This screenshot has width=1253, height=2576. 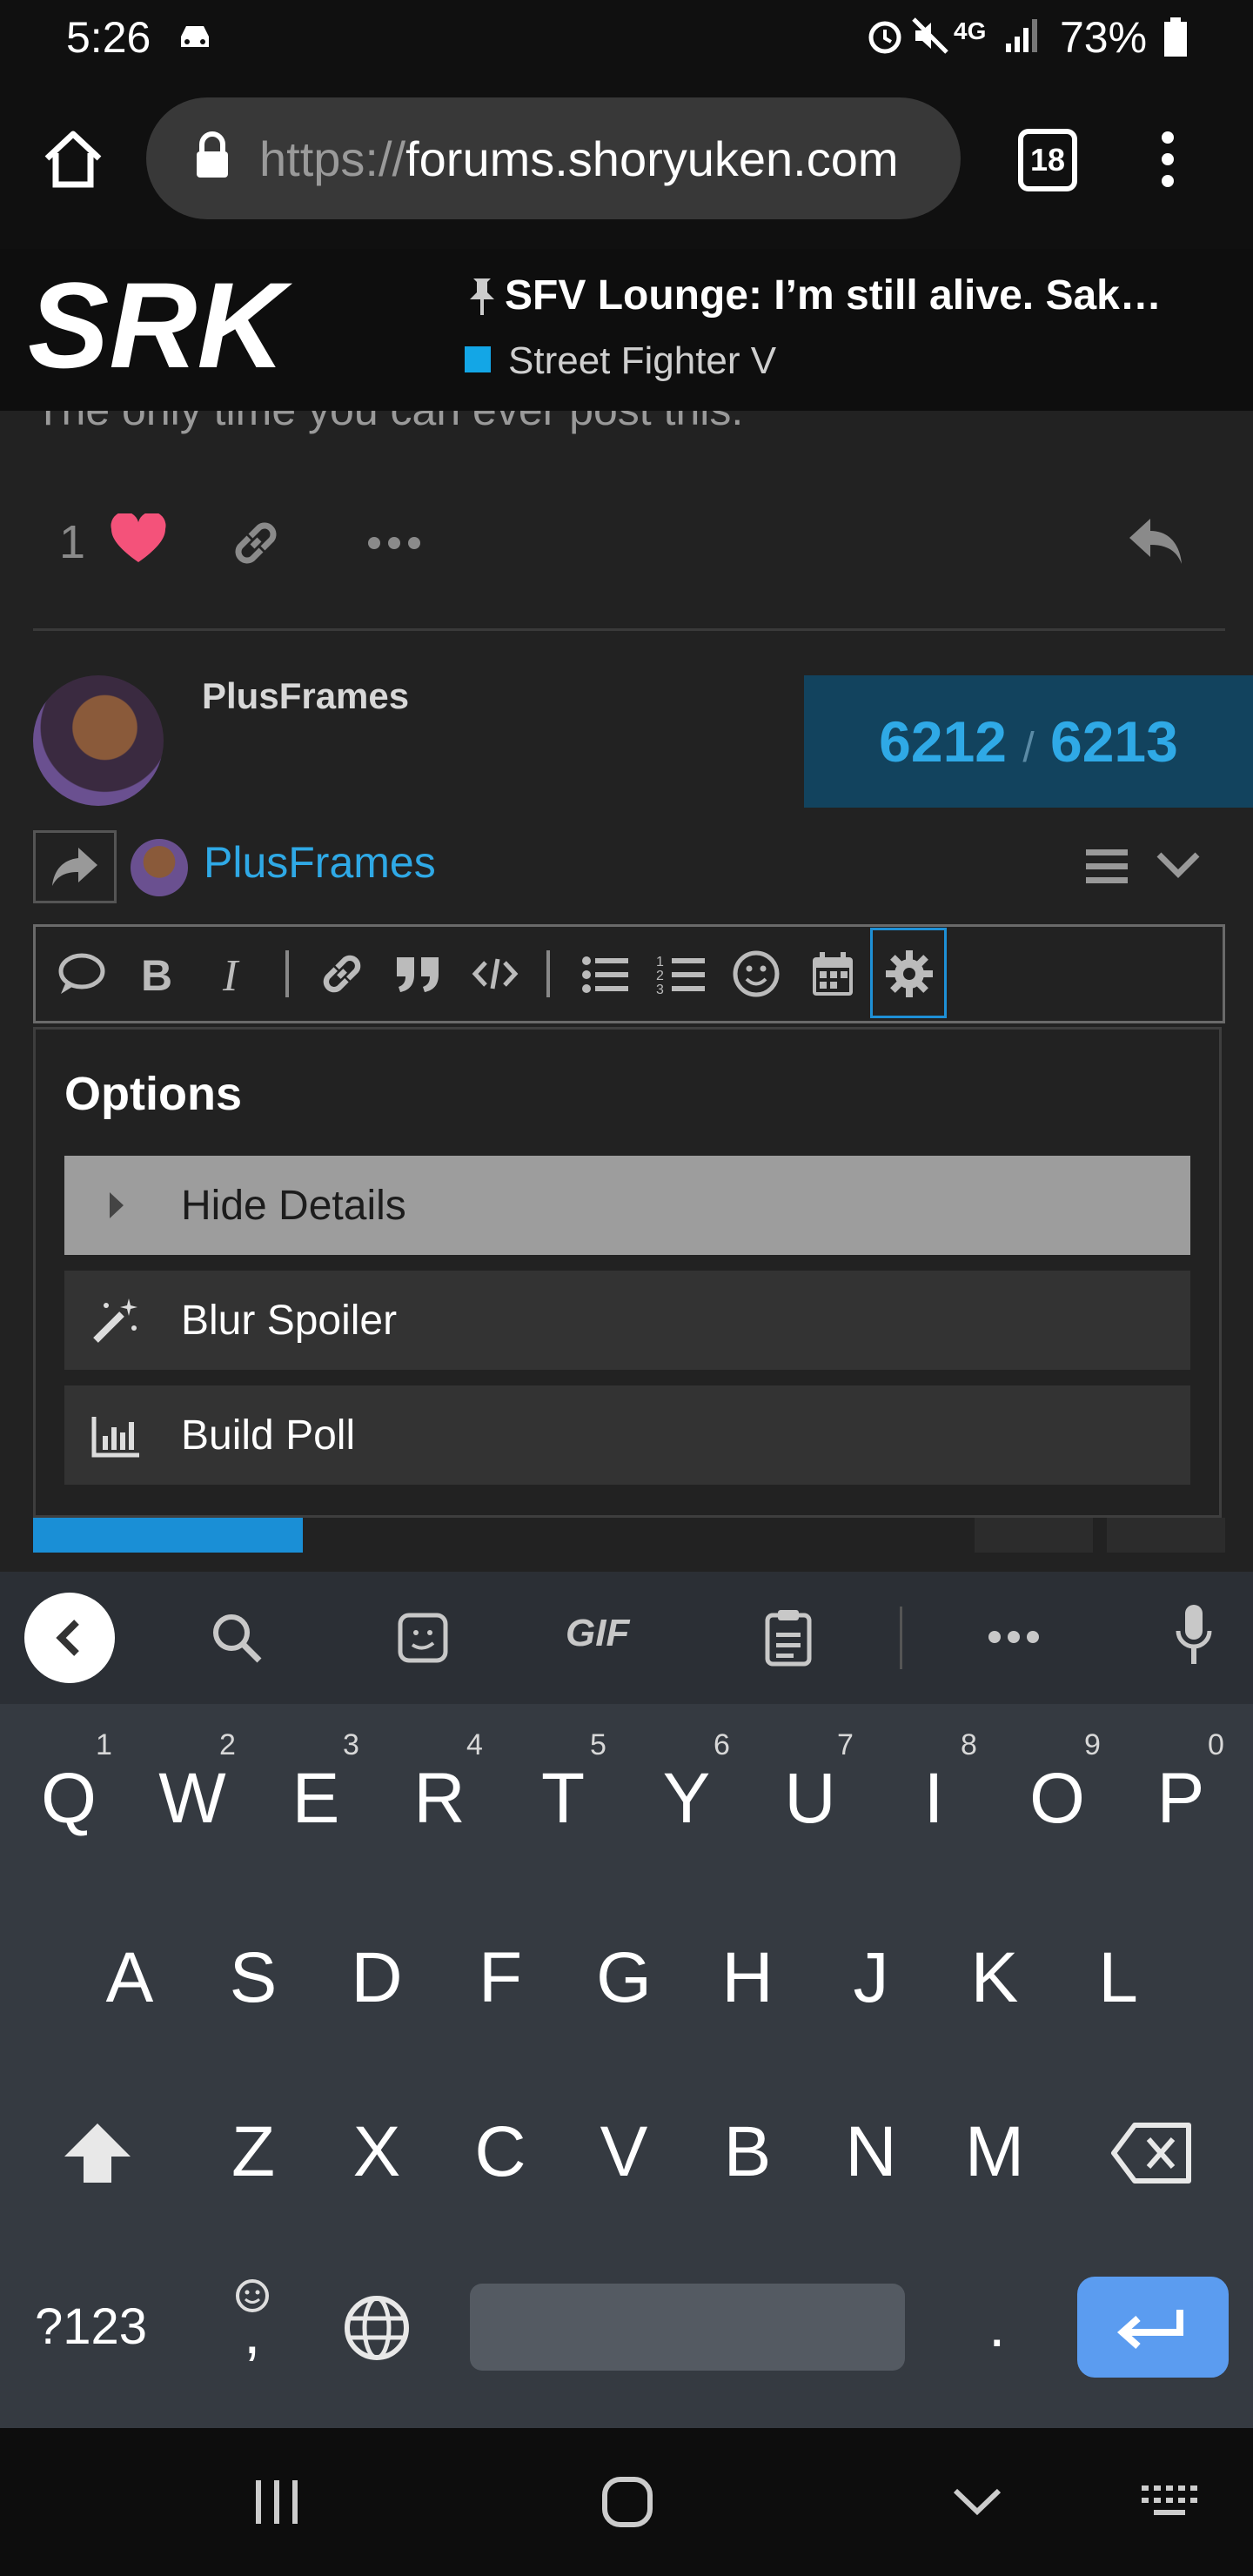 I want to click on key-b: B, so click(x=747, y=2152).